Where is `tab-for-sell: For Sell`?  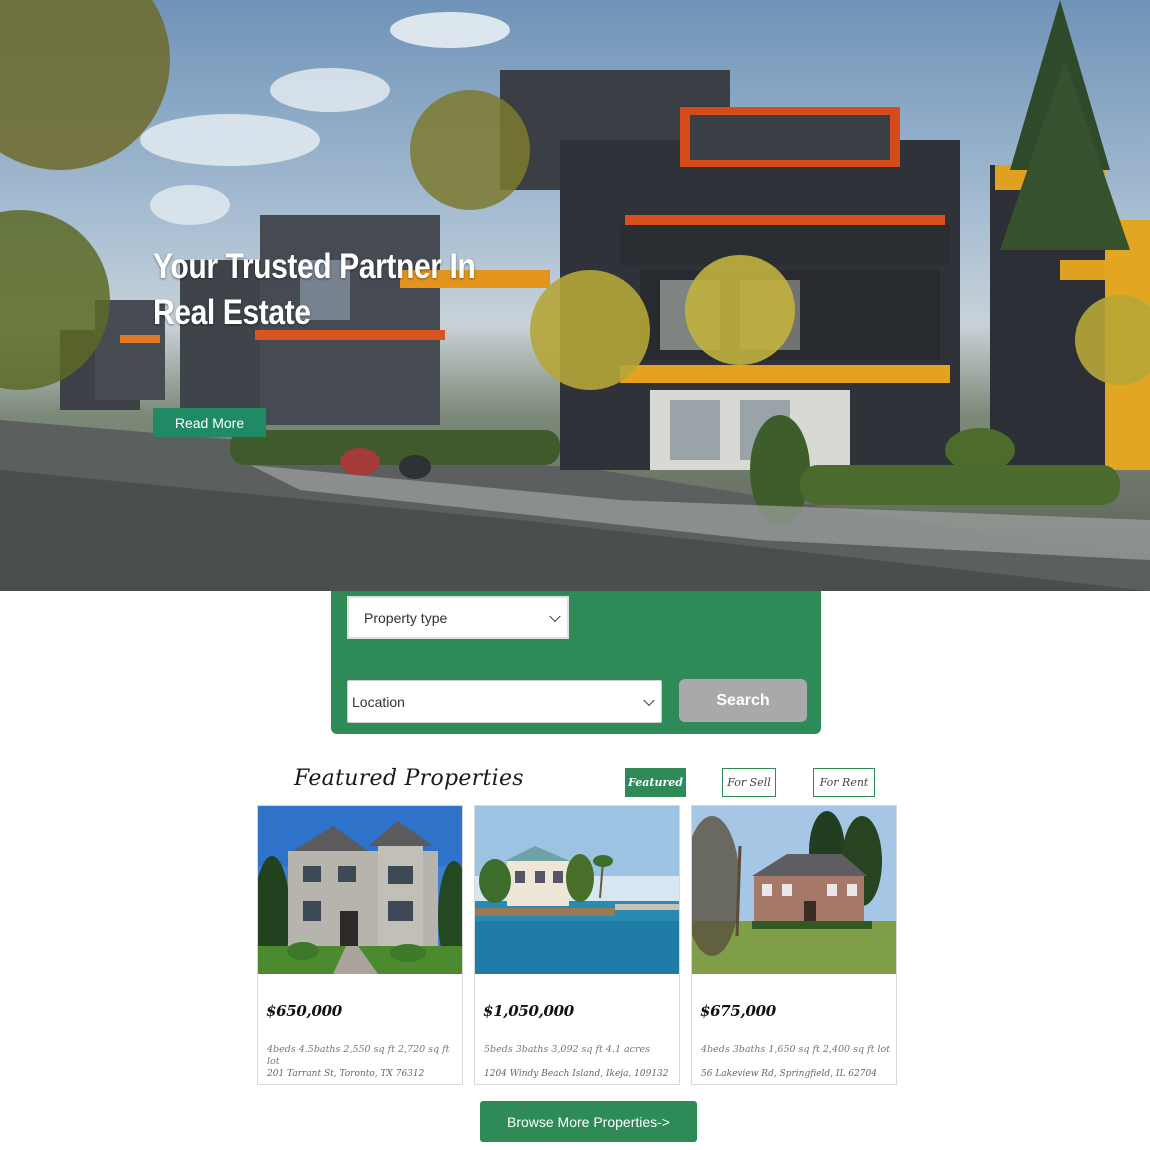 tab-for-sell: For Sell is located at coordinates (749, 782).